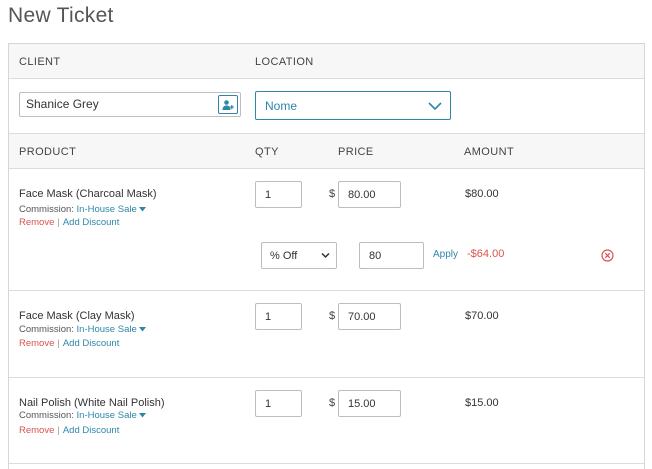  Describe the element at coordinates (326, 151) in the screenshot. I see `product-table-header: PRODUCT QTY PRICE AMOUNT` at that location.